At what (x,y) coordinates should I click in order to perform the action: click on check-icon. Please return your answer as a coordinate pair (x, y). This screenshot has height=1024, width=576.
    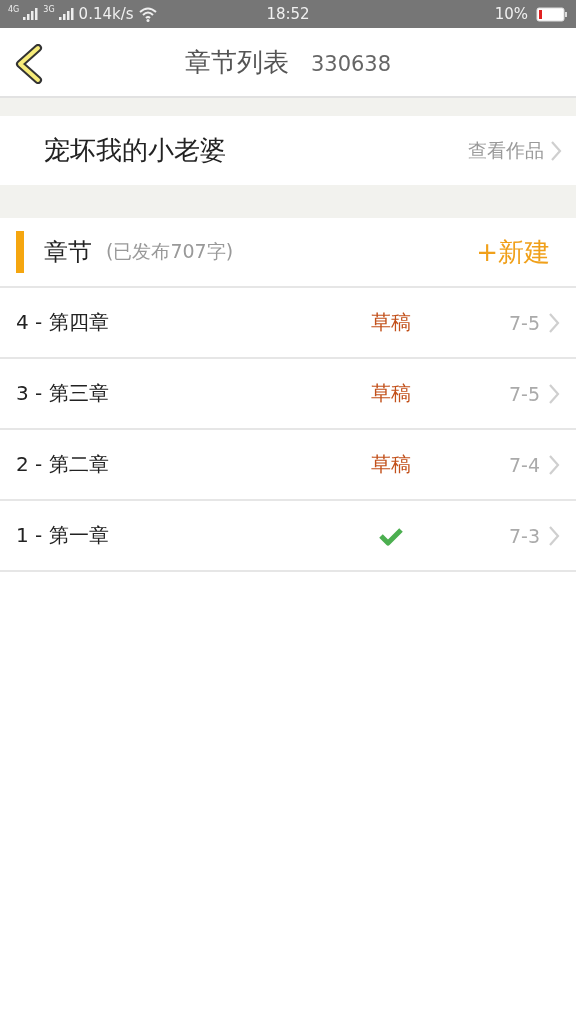
    Looking at the image, I should click on (391, 535).